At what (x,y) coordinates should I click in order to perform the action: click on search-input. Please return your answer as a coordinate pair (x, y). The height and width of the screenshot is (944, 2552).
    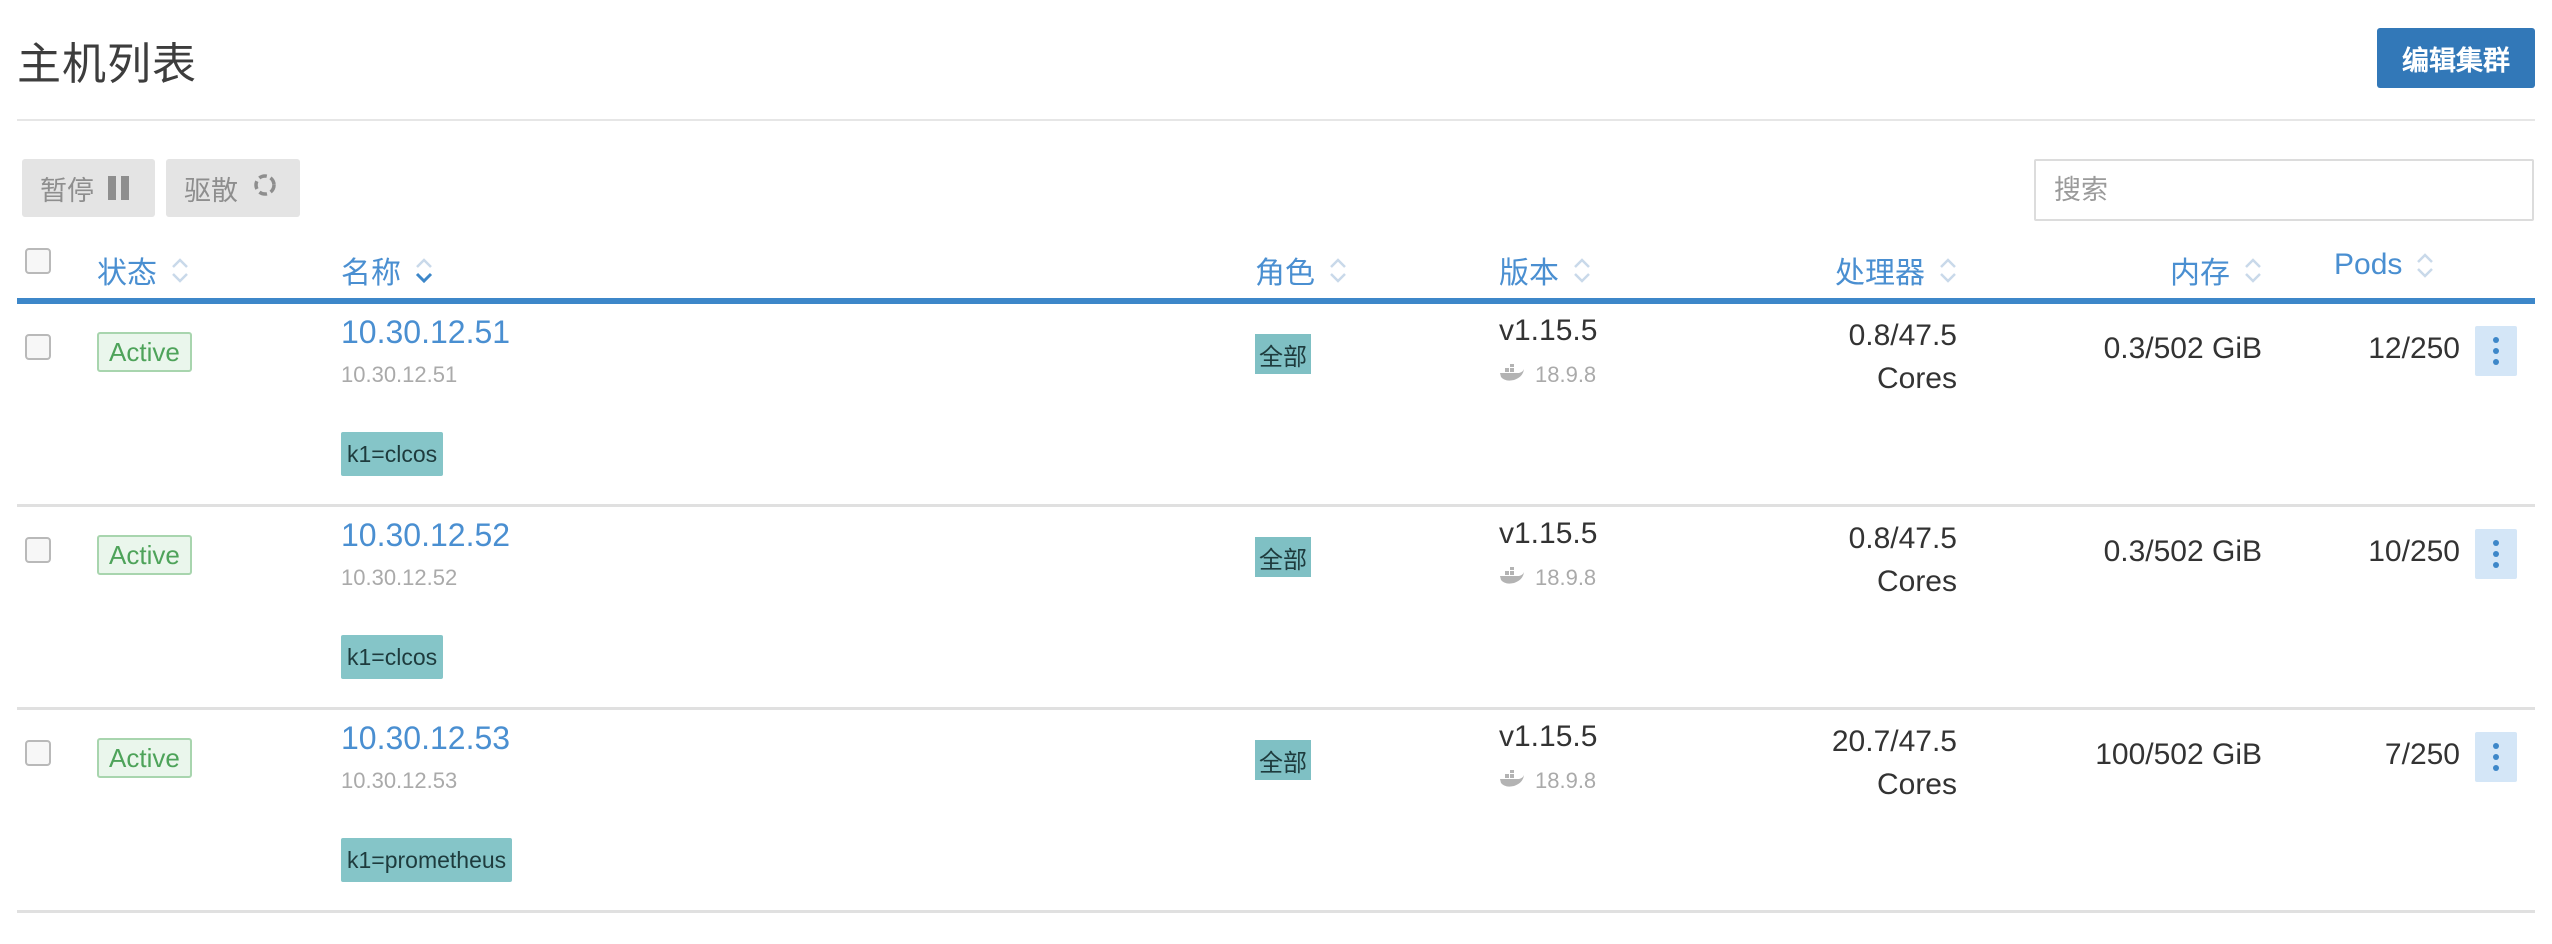
    Looking at the image, I should click on (2284, 190).